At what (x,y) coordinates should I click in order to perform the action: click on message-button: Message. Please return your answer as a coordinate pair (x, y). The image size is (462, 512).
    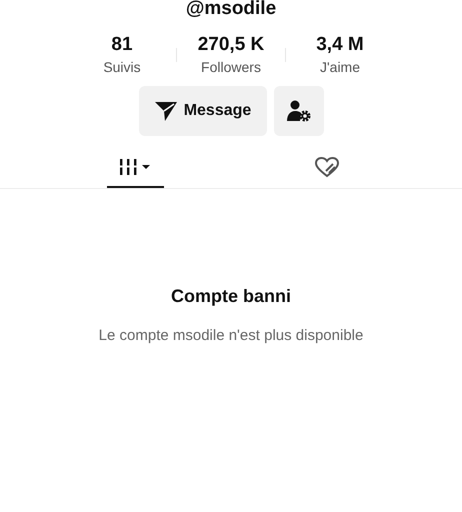
    Looking at the image, I should click on (202, 111).